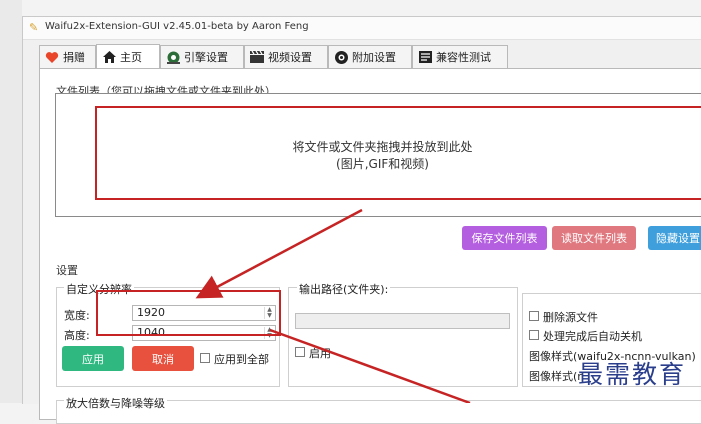 The image size is (701, 424). What do you see at coordinates (290, 57) in the screenshot?
I see `tab-label: 视频设置` at bounding box center [290, 57].